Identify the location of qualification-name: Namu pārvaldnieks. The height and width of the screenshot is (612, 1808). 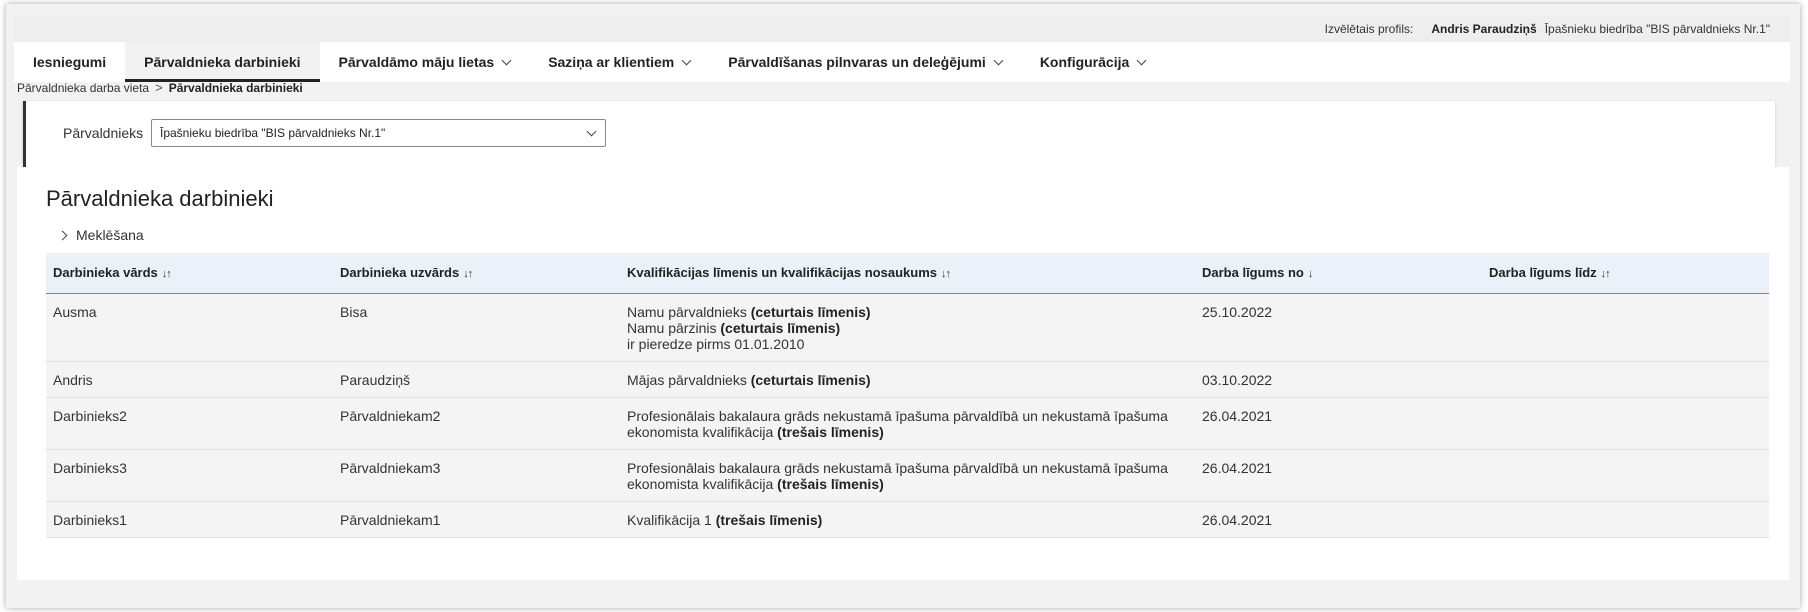
(689, 311).